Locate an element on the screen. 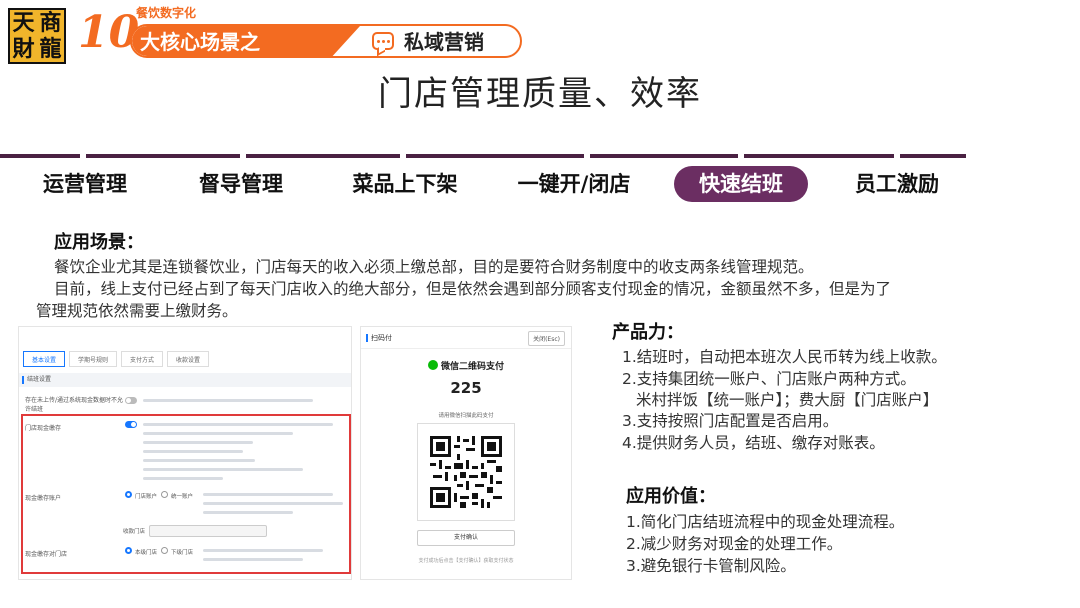 This screenshot has height=608, width=1080. series-banner: 10 餐饮数字化 大核心场景之 私域营销 is located at coordinates (301, 33).